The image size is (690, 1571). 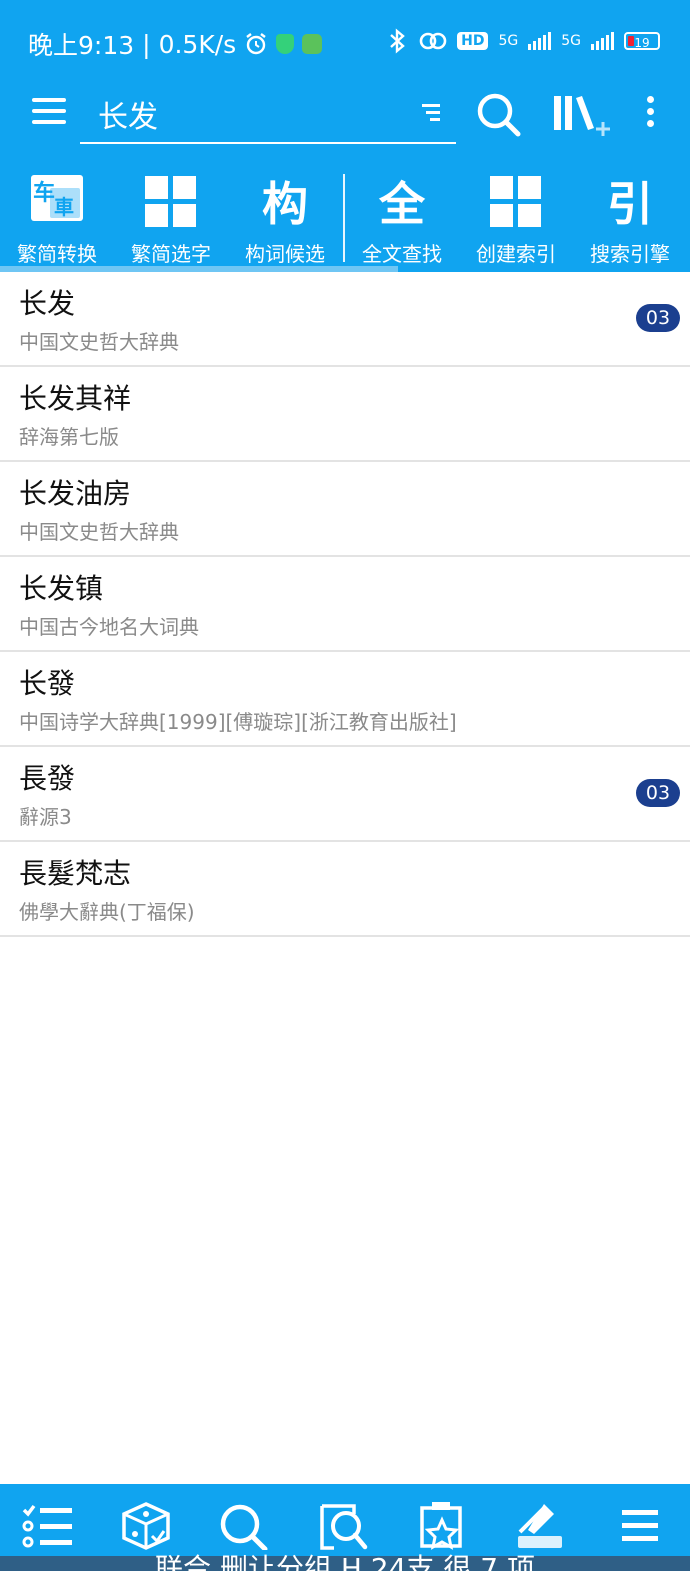 What do you see at coordinates (44, 193) in the screenshot?
I see `svg-text: 车` at bounding box center [44, 193].